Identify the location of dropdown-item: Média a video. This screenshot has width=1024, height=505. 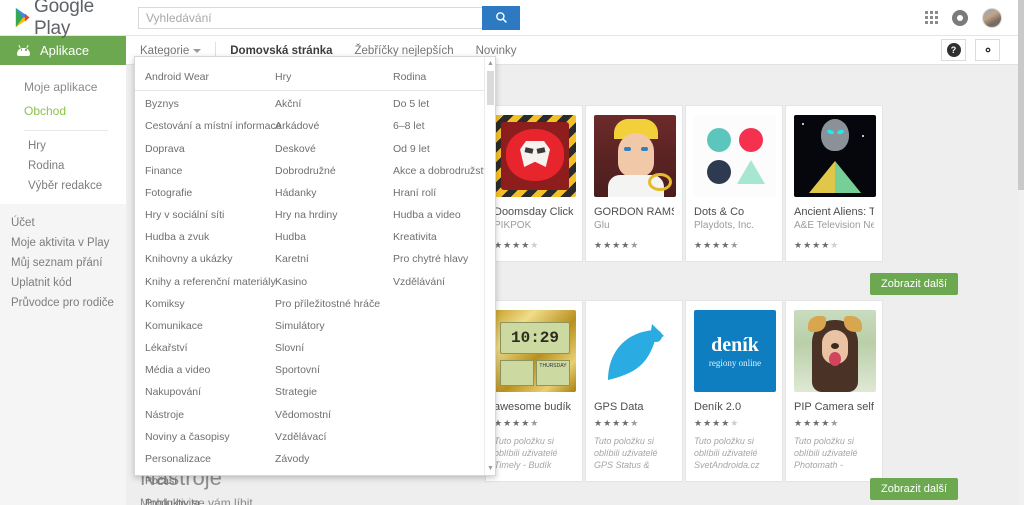
(200, 370).